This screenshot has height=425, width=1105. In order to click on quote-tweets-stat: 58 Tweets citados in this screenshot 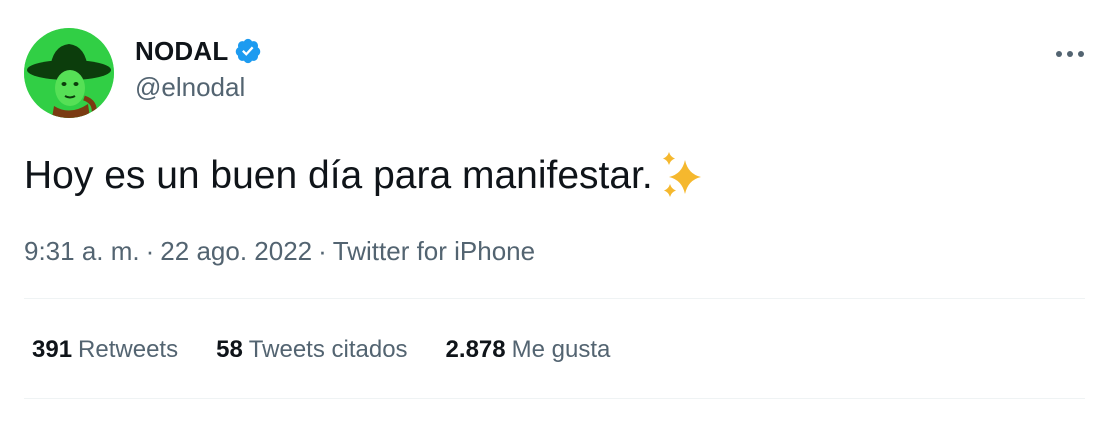, I will do `click(311, 350)`.